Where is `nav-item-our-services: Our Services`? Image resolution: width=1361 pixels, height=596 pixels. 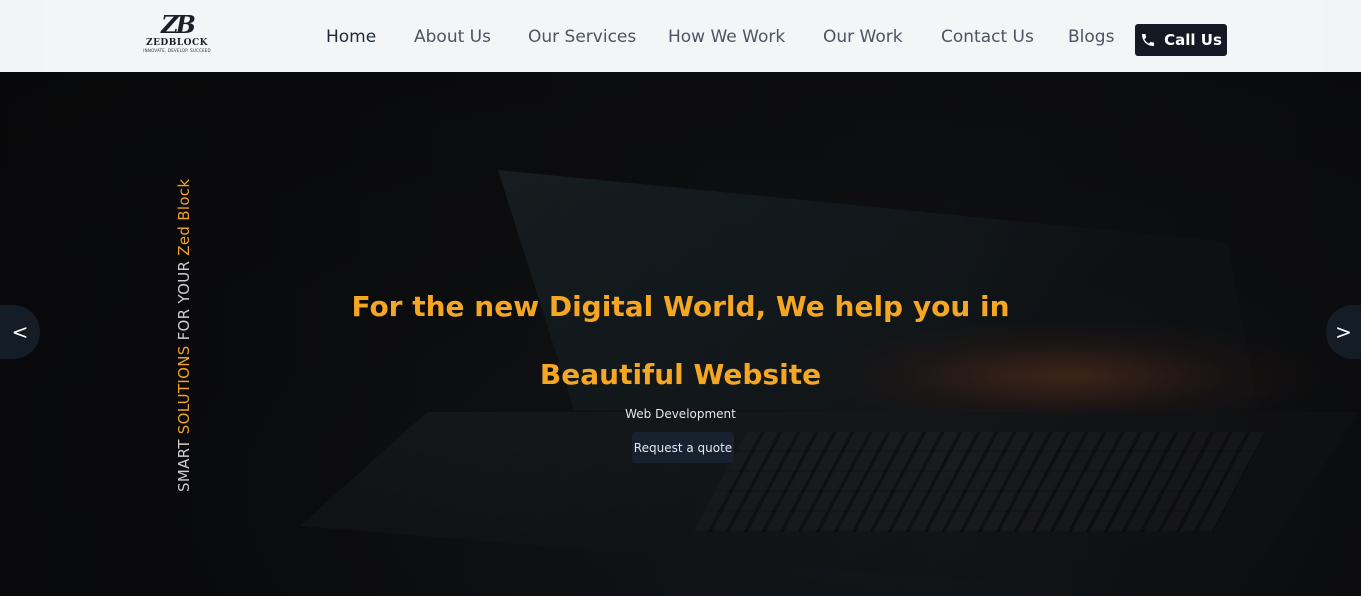 nav-item-our-services: Our Services is located at coordinates (582, 37).